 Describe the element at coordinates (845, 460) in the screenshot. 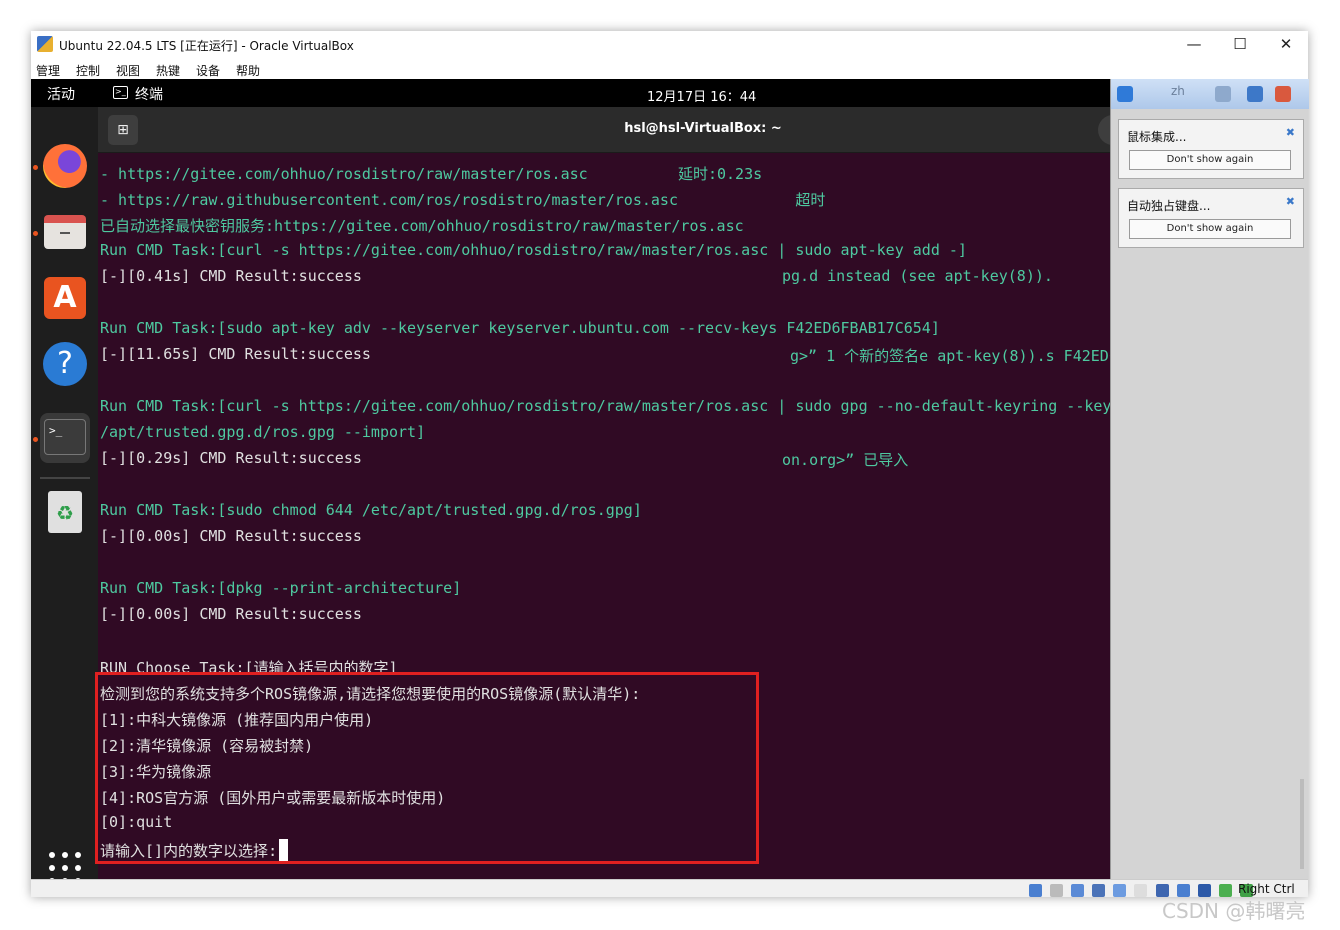

I see `terminal-ghost-text: on.org>” 已导入` at that location.